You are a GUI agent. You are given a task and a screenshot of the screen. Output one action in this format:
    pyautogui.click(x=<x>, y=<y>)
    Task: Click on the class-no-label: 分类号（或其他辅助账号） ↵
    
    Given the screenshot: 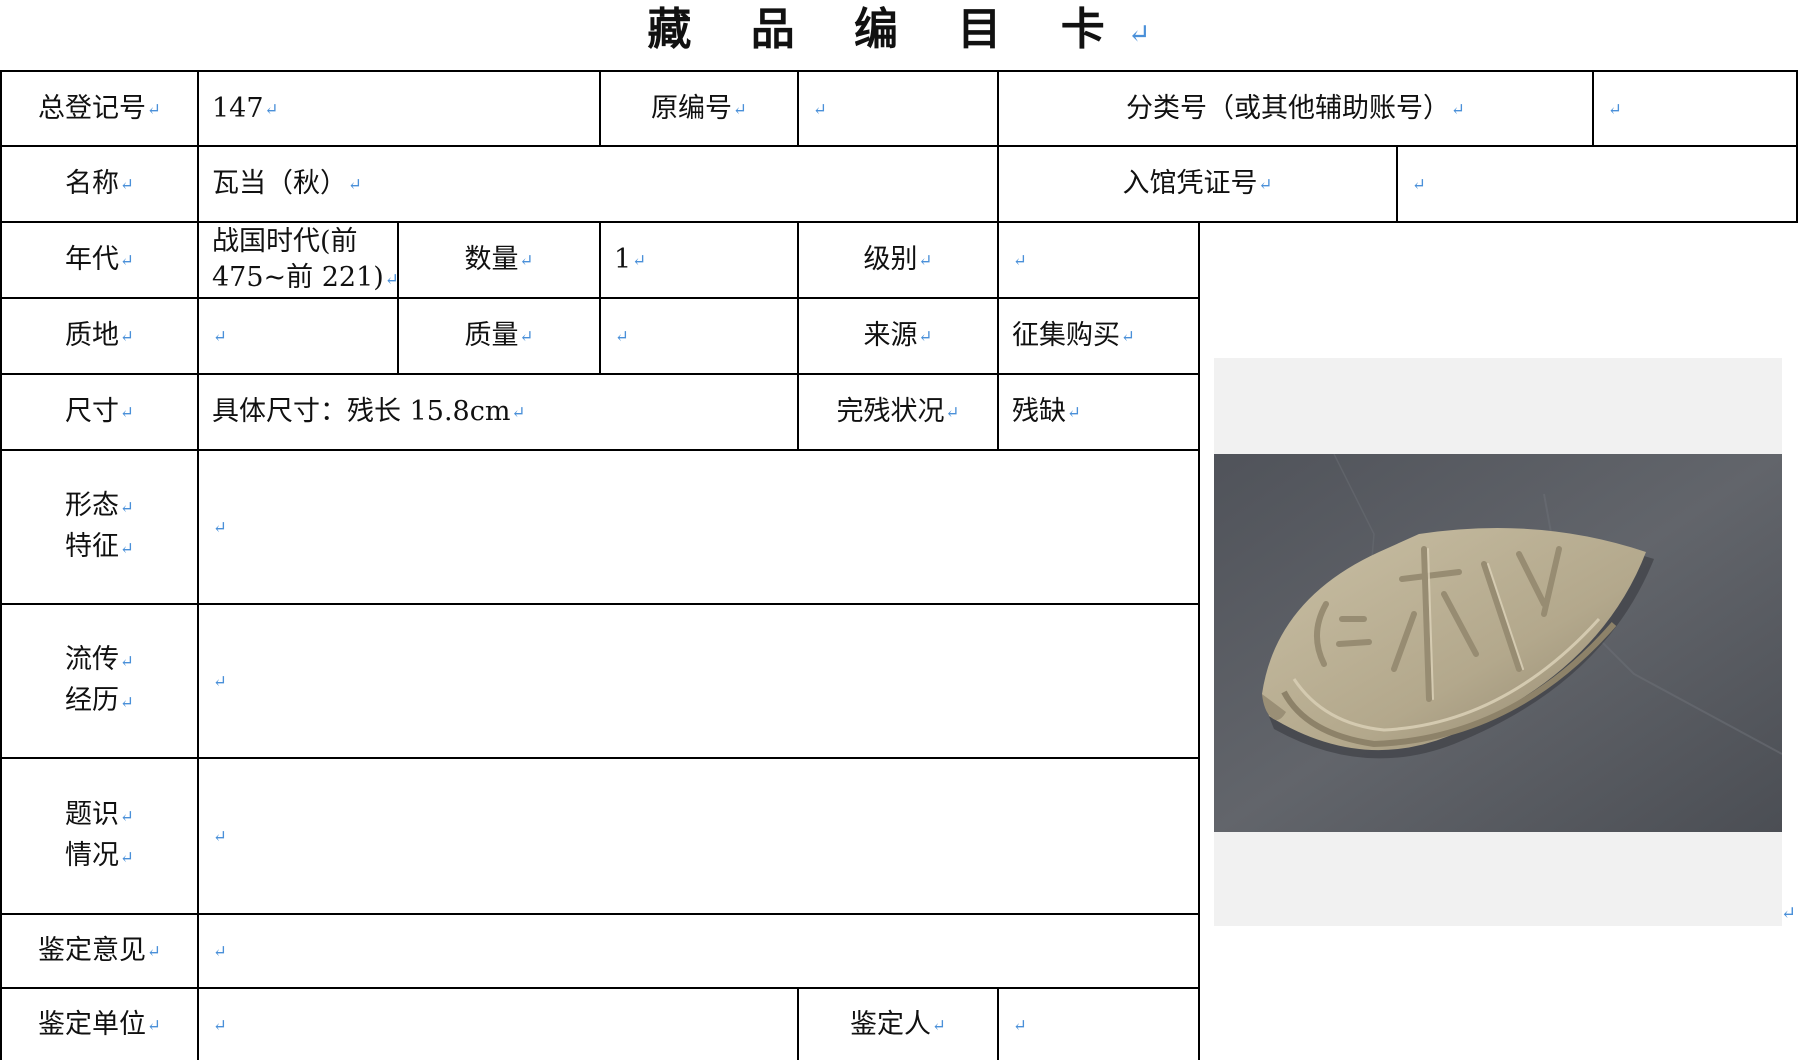 What is the action you would take?
    pyautogui.click(x=1295, y=108)
    